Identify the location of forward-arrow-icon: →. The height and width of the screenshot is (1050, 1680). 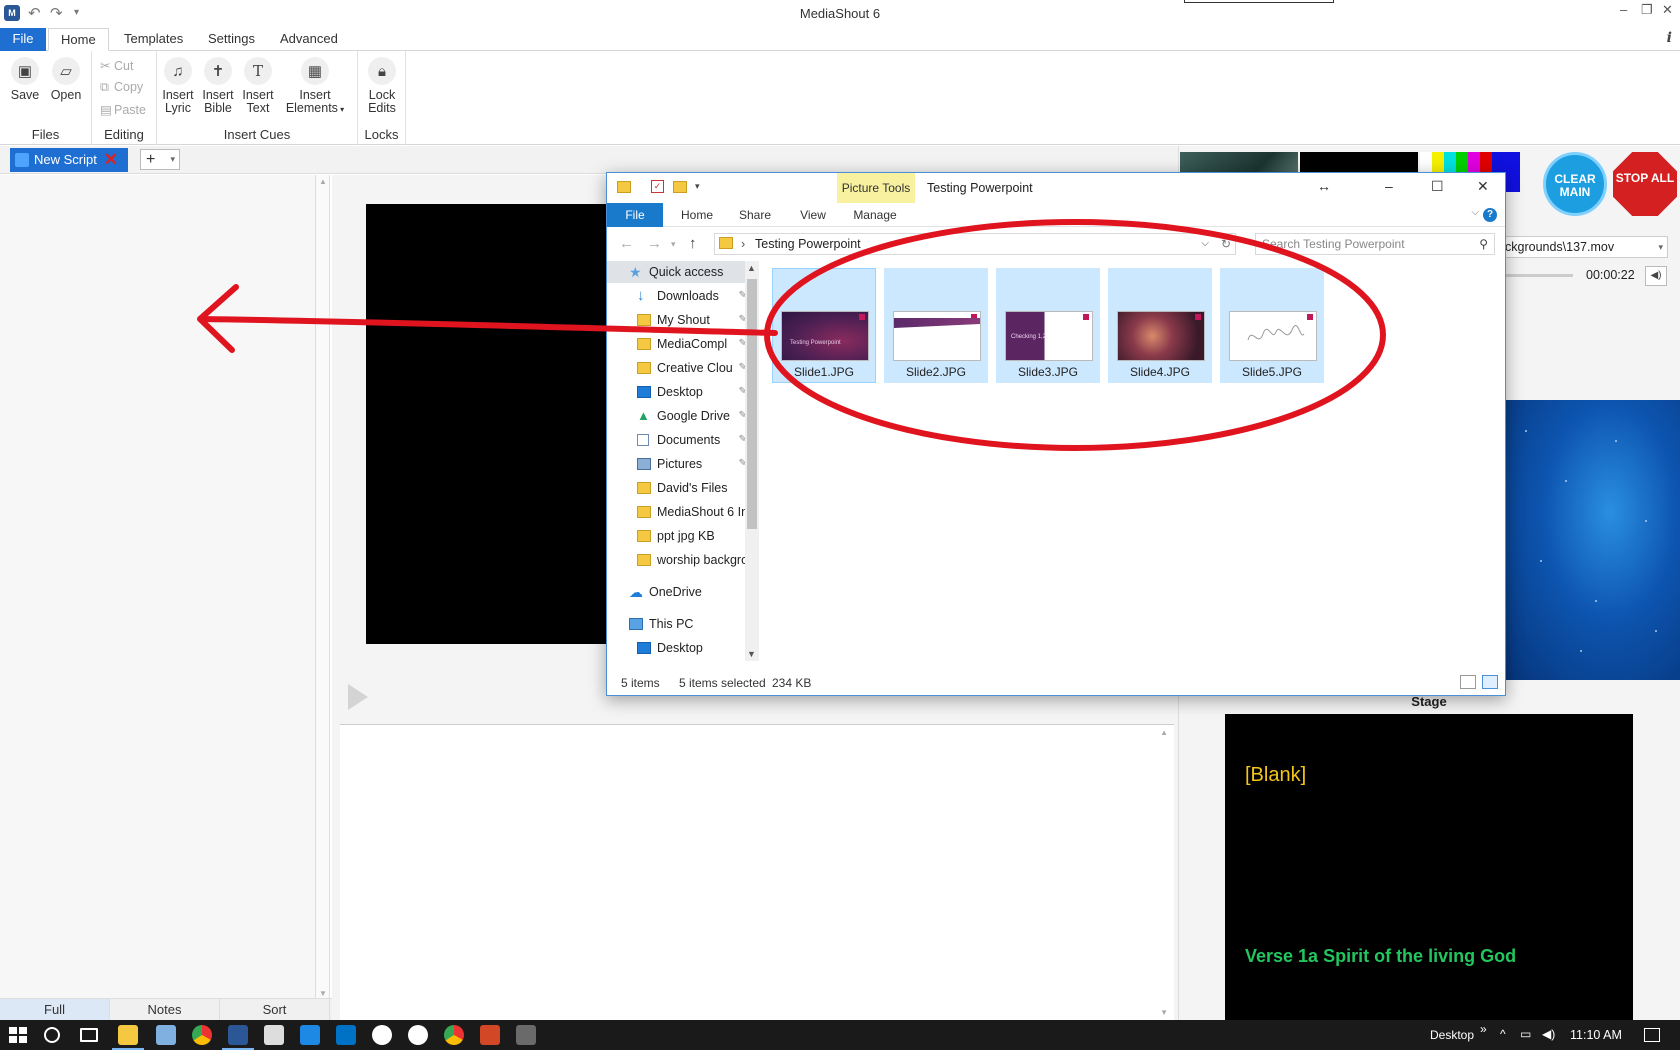
(654, 243).